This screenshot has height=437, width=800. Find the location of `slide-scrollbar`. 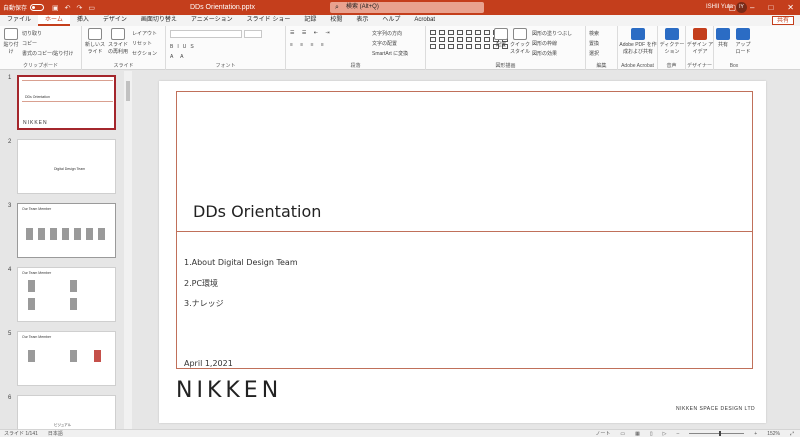

slide-scrollbar is located at coordinates (794, 250).